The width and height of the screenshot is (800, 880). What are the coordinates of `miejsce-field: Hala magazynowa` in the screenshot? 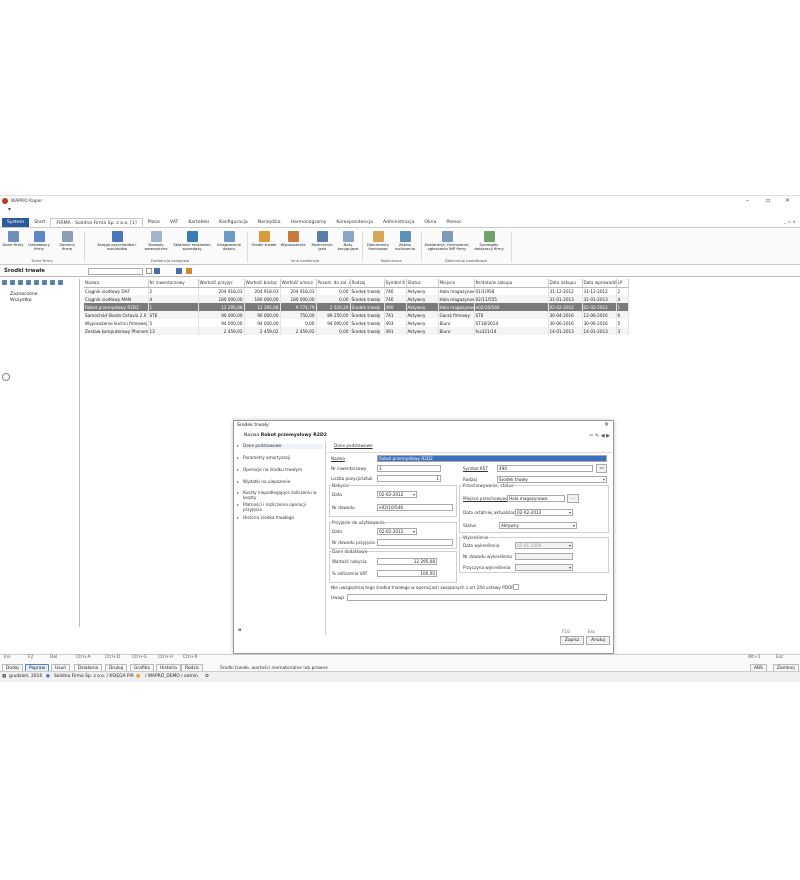 It's located at (536, 498).